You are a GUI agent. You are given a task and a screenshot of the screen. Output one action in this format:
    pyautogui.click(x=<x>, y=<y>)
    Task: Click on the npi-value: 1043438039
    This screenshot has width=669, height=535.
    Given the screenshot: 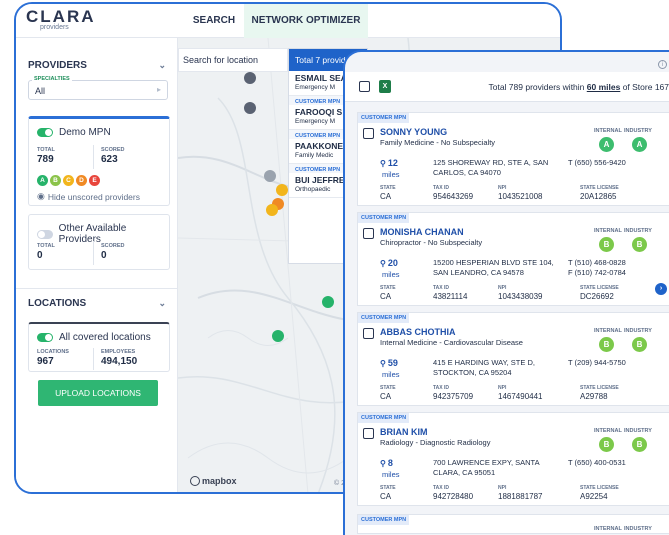 What is the action you would take?
    pyautogui.click(x=520, y=296)
    